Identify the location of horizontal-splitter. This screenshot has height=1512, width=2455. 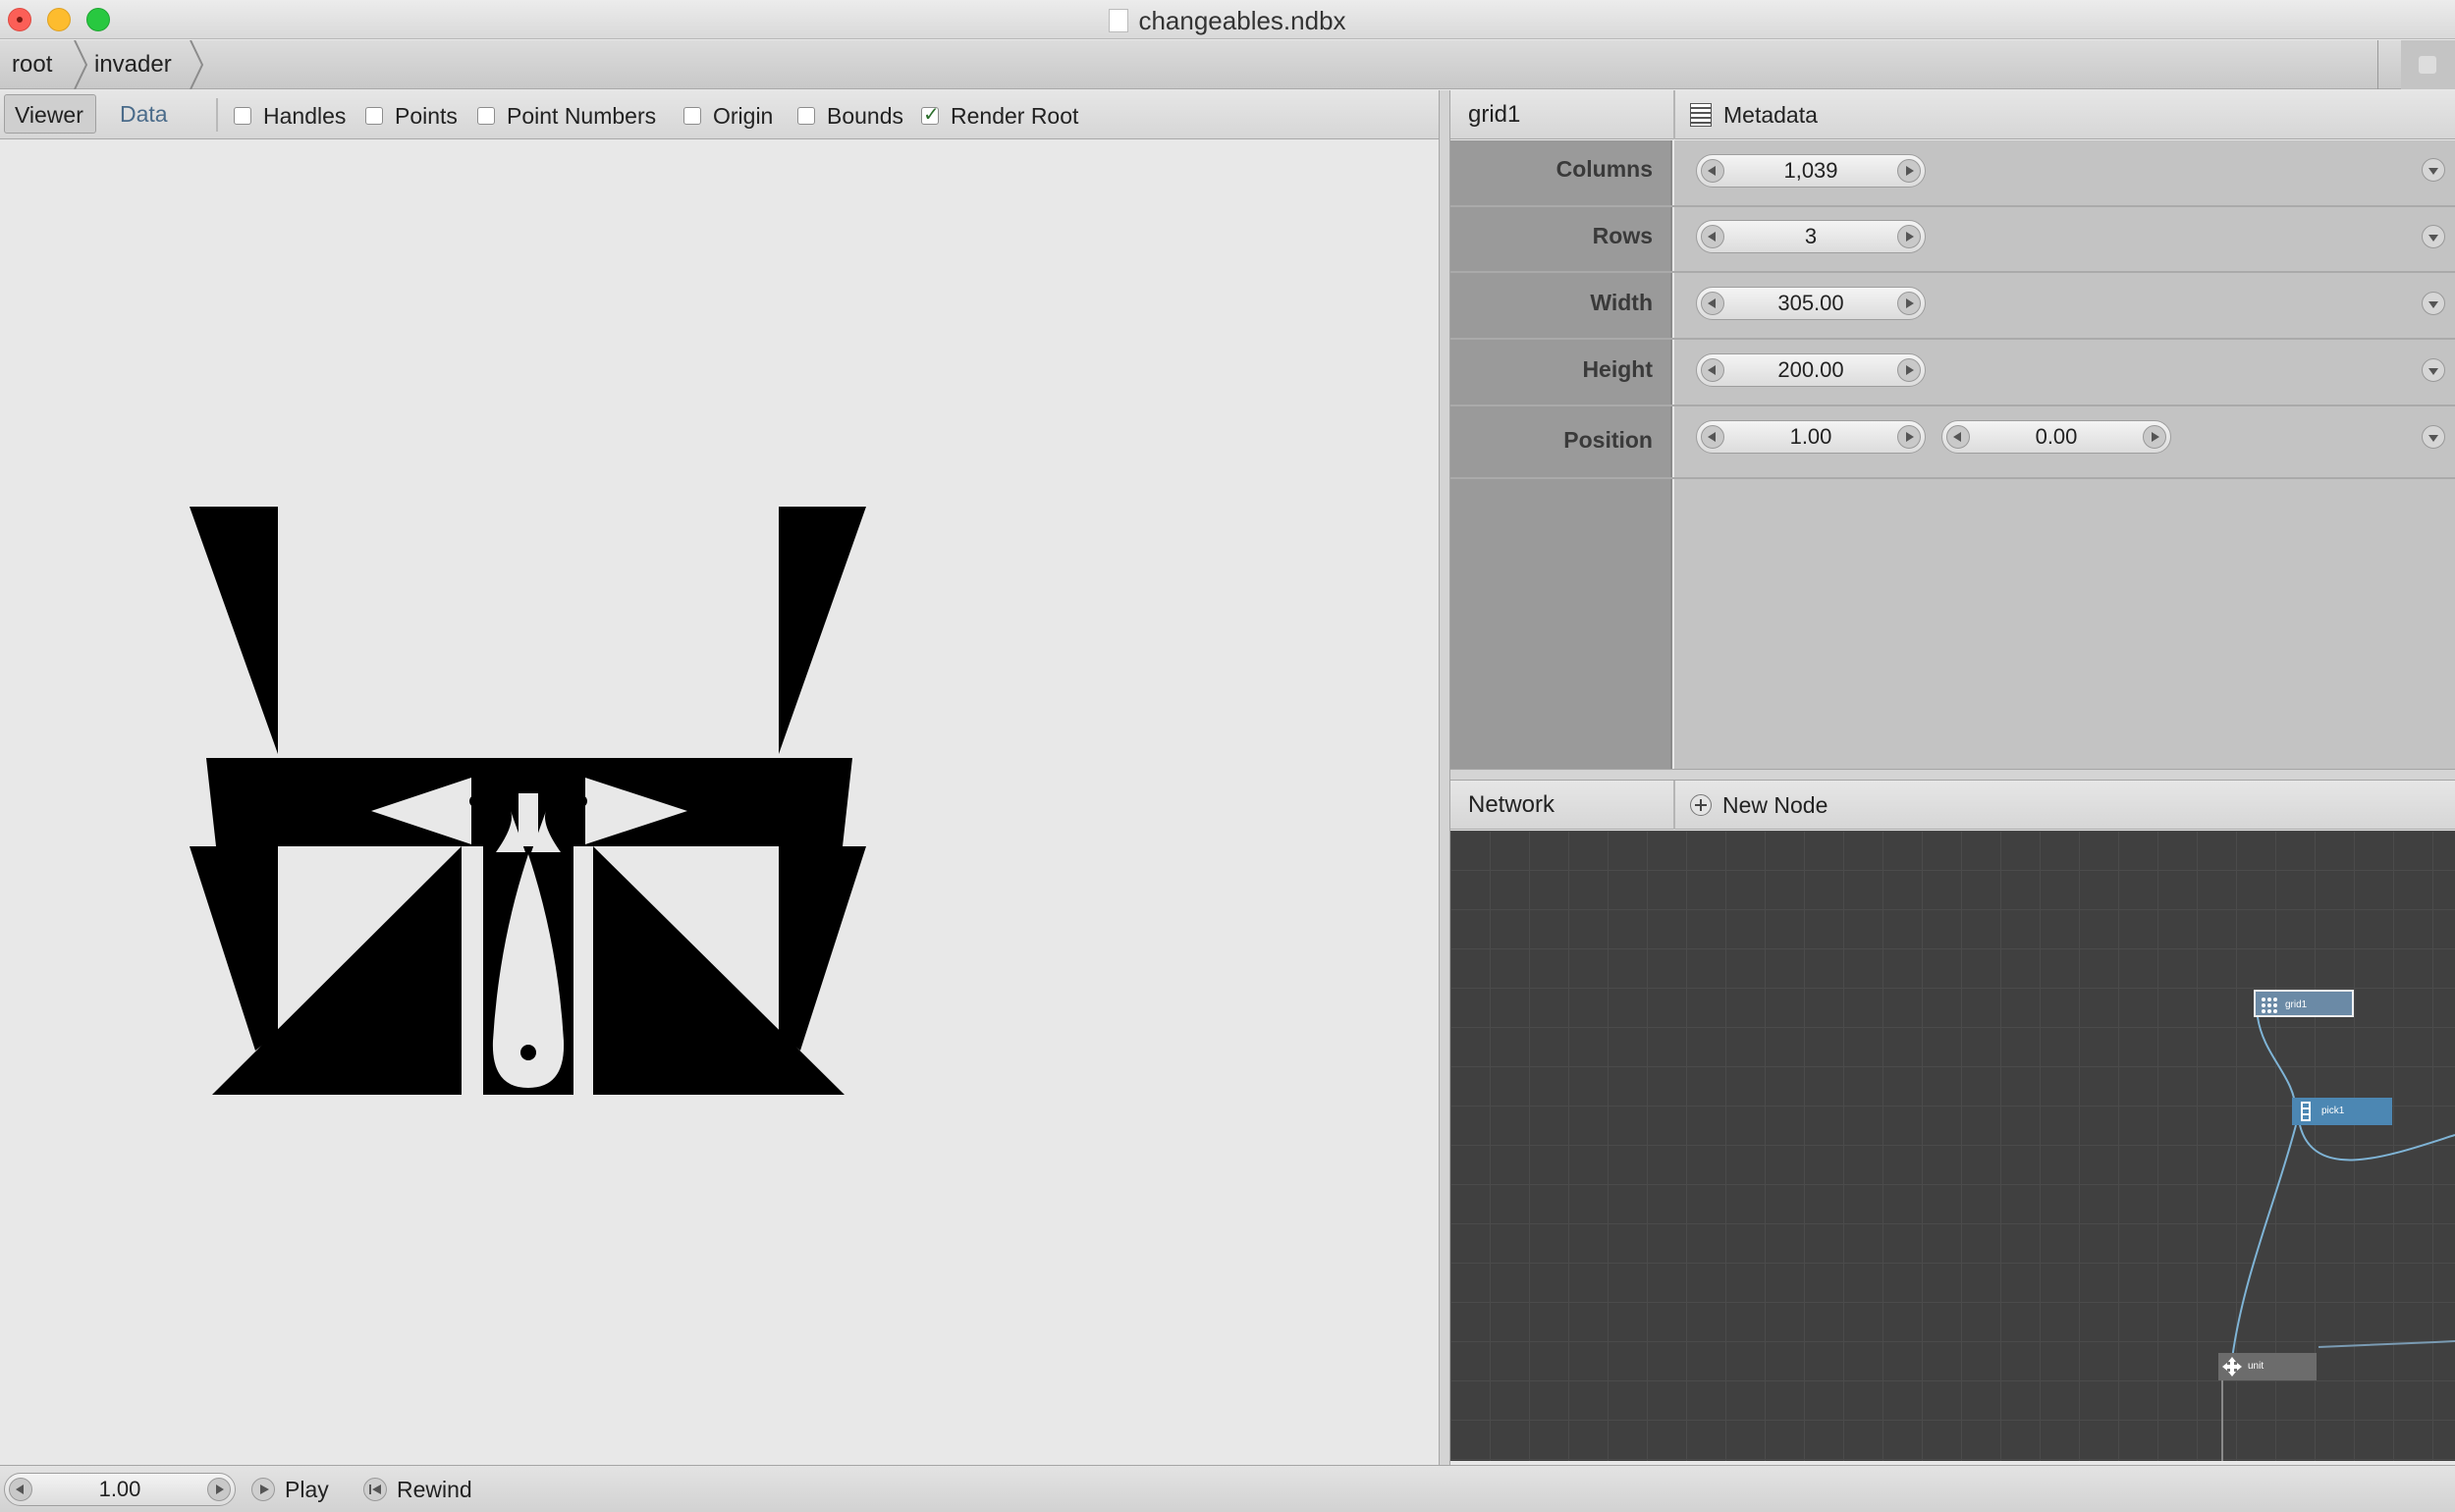
(1952, 775).